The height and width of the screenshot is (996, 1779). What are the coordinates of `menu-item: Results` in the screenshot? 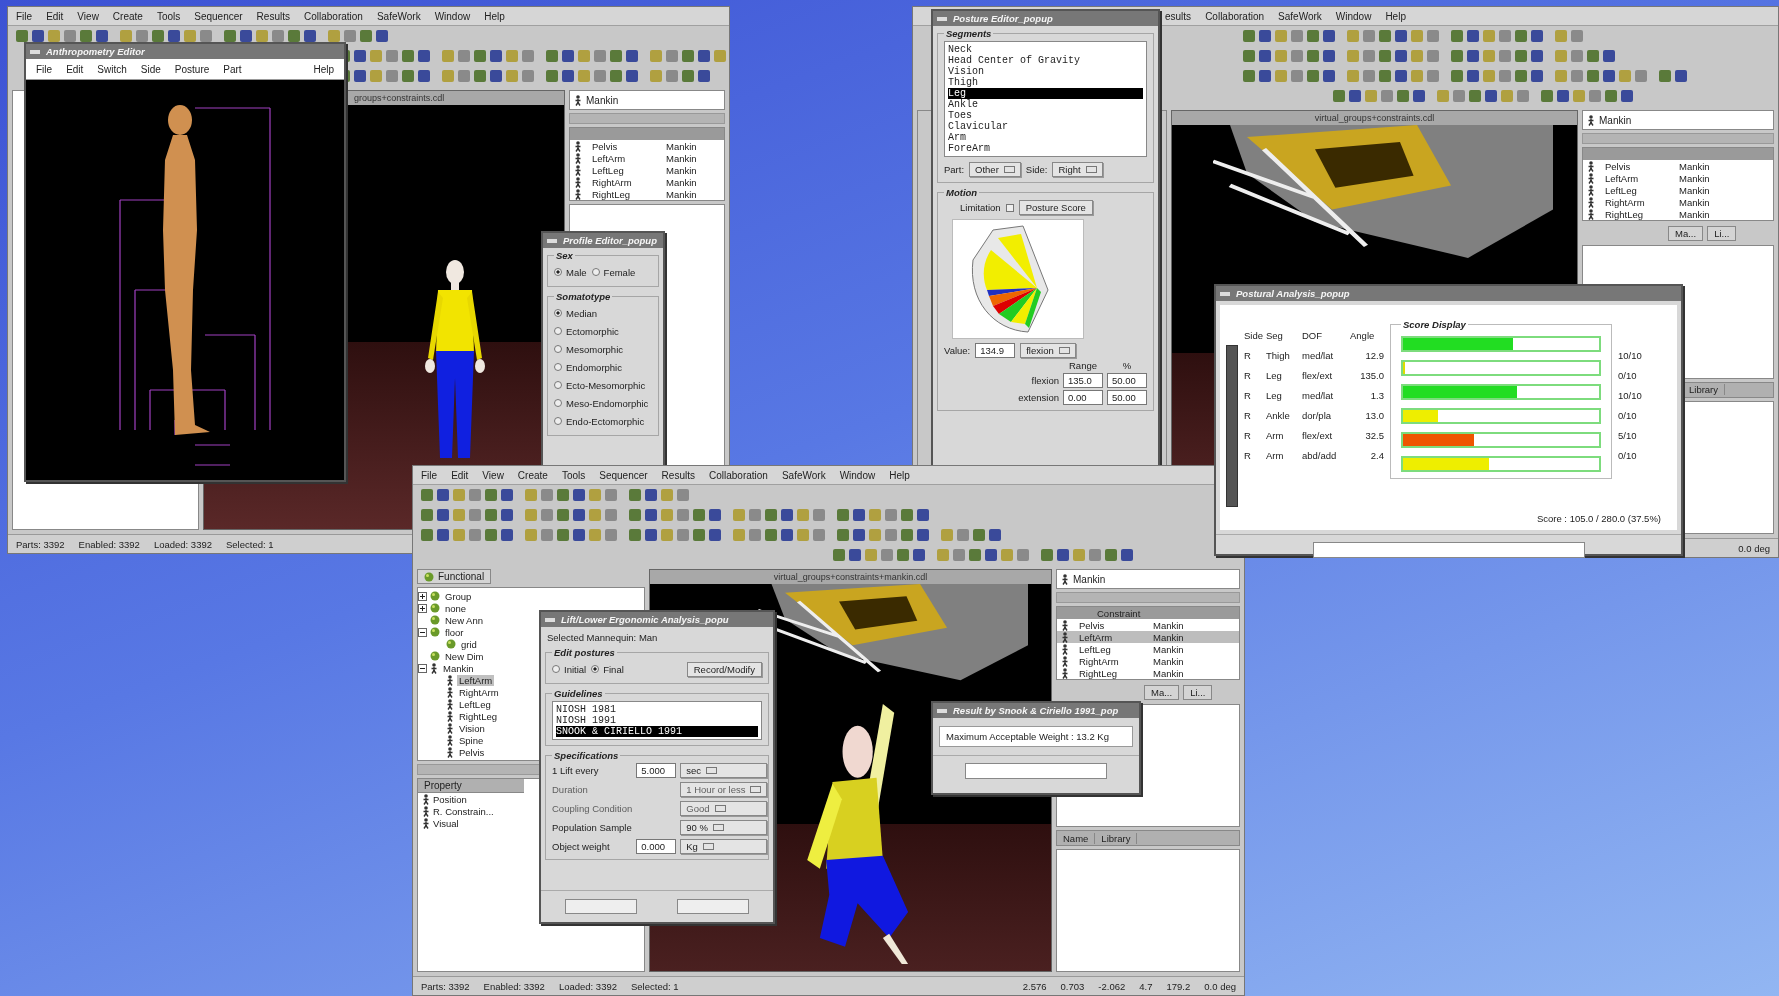 It's located at (273, 16).